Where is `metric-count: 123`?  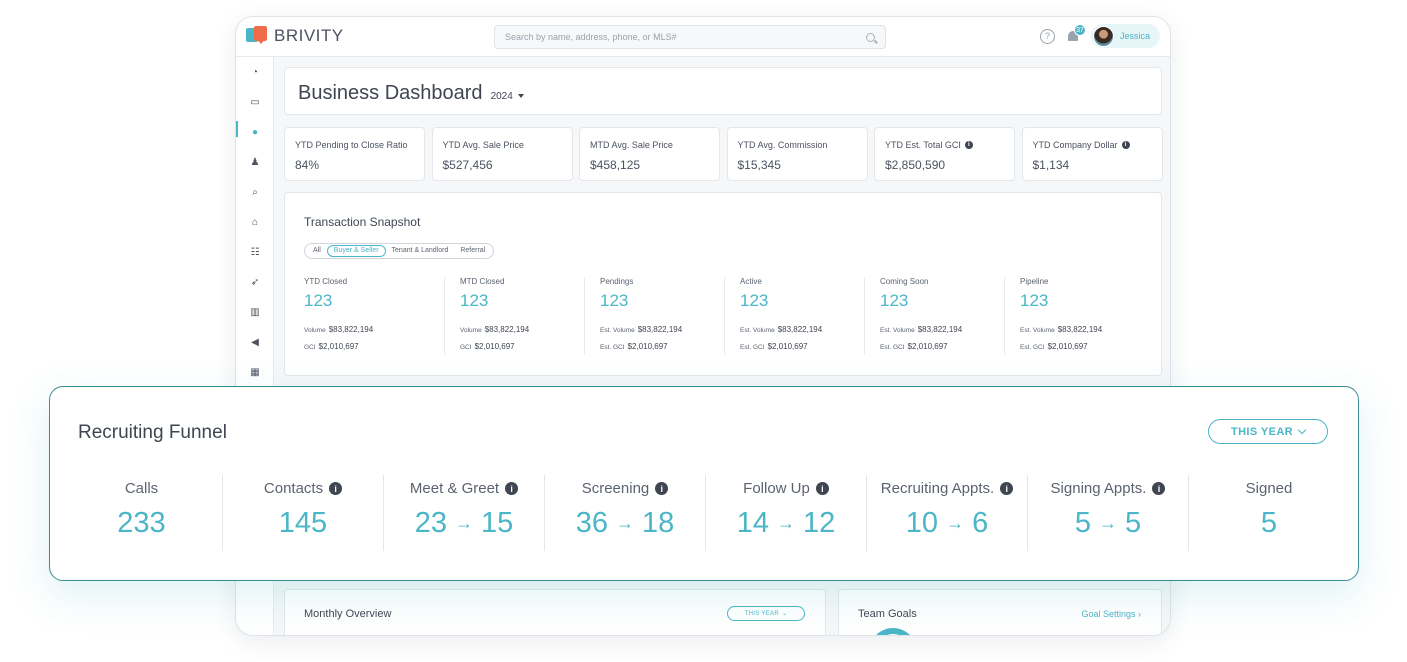
metric-count: 123 is located at coordinates (1034, 300).